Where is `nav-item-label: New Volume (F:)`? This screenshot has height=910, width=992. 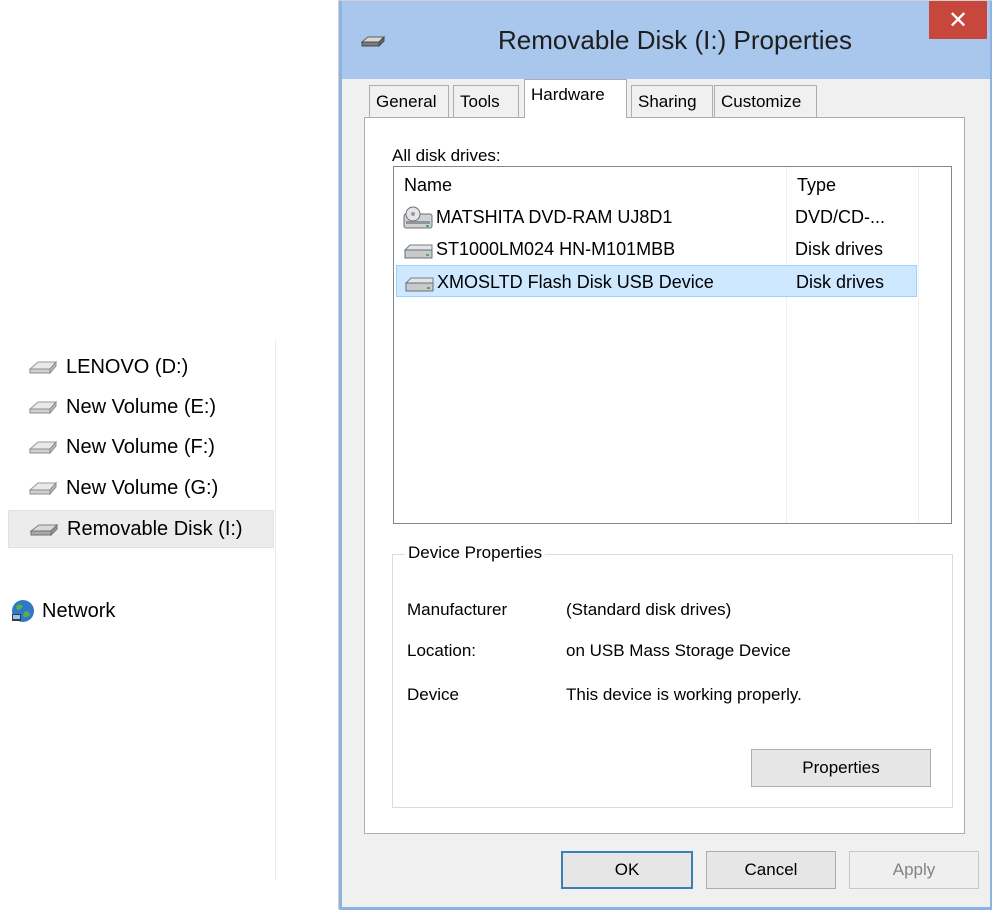
nav-item-label: New Volume (F:) is located at coordinates (140, 446).